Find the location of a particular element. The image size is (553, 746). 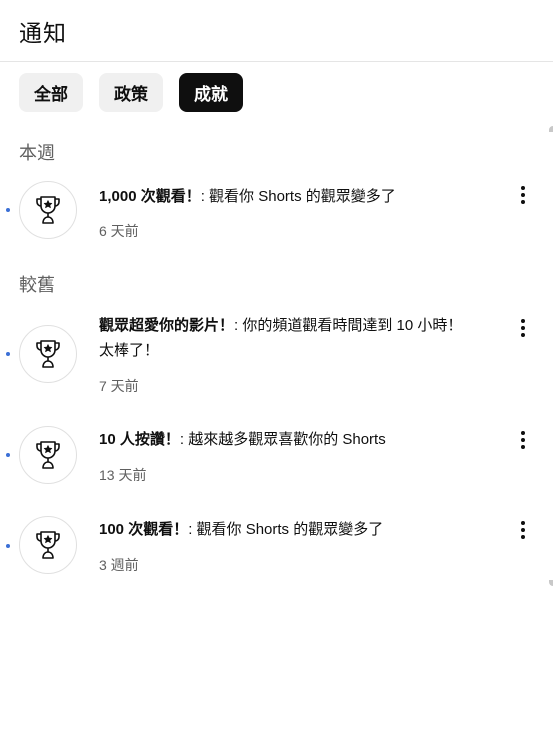

notification-item: 1,000 次觀看！: 觀看你 Shorts 的觀眾變多了 6 天前 is located at coordinates (276, 211).